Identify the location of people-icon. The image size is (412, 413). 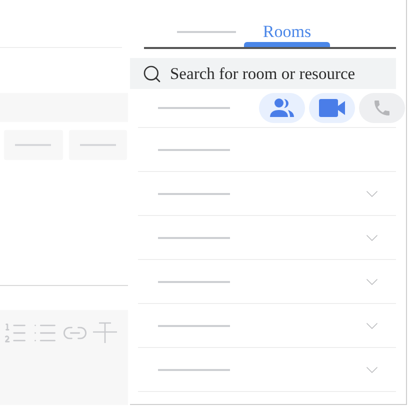
(282, 108).